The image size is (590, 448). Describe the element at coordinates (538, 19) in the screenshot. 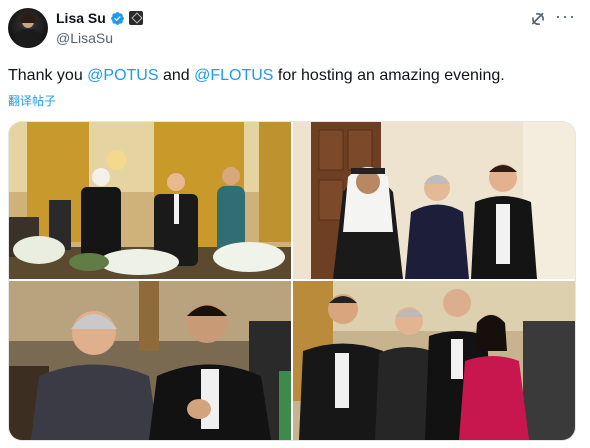

I see `grok-icon` at that location.